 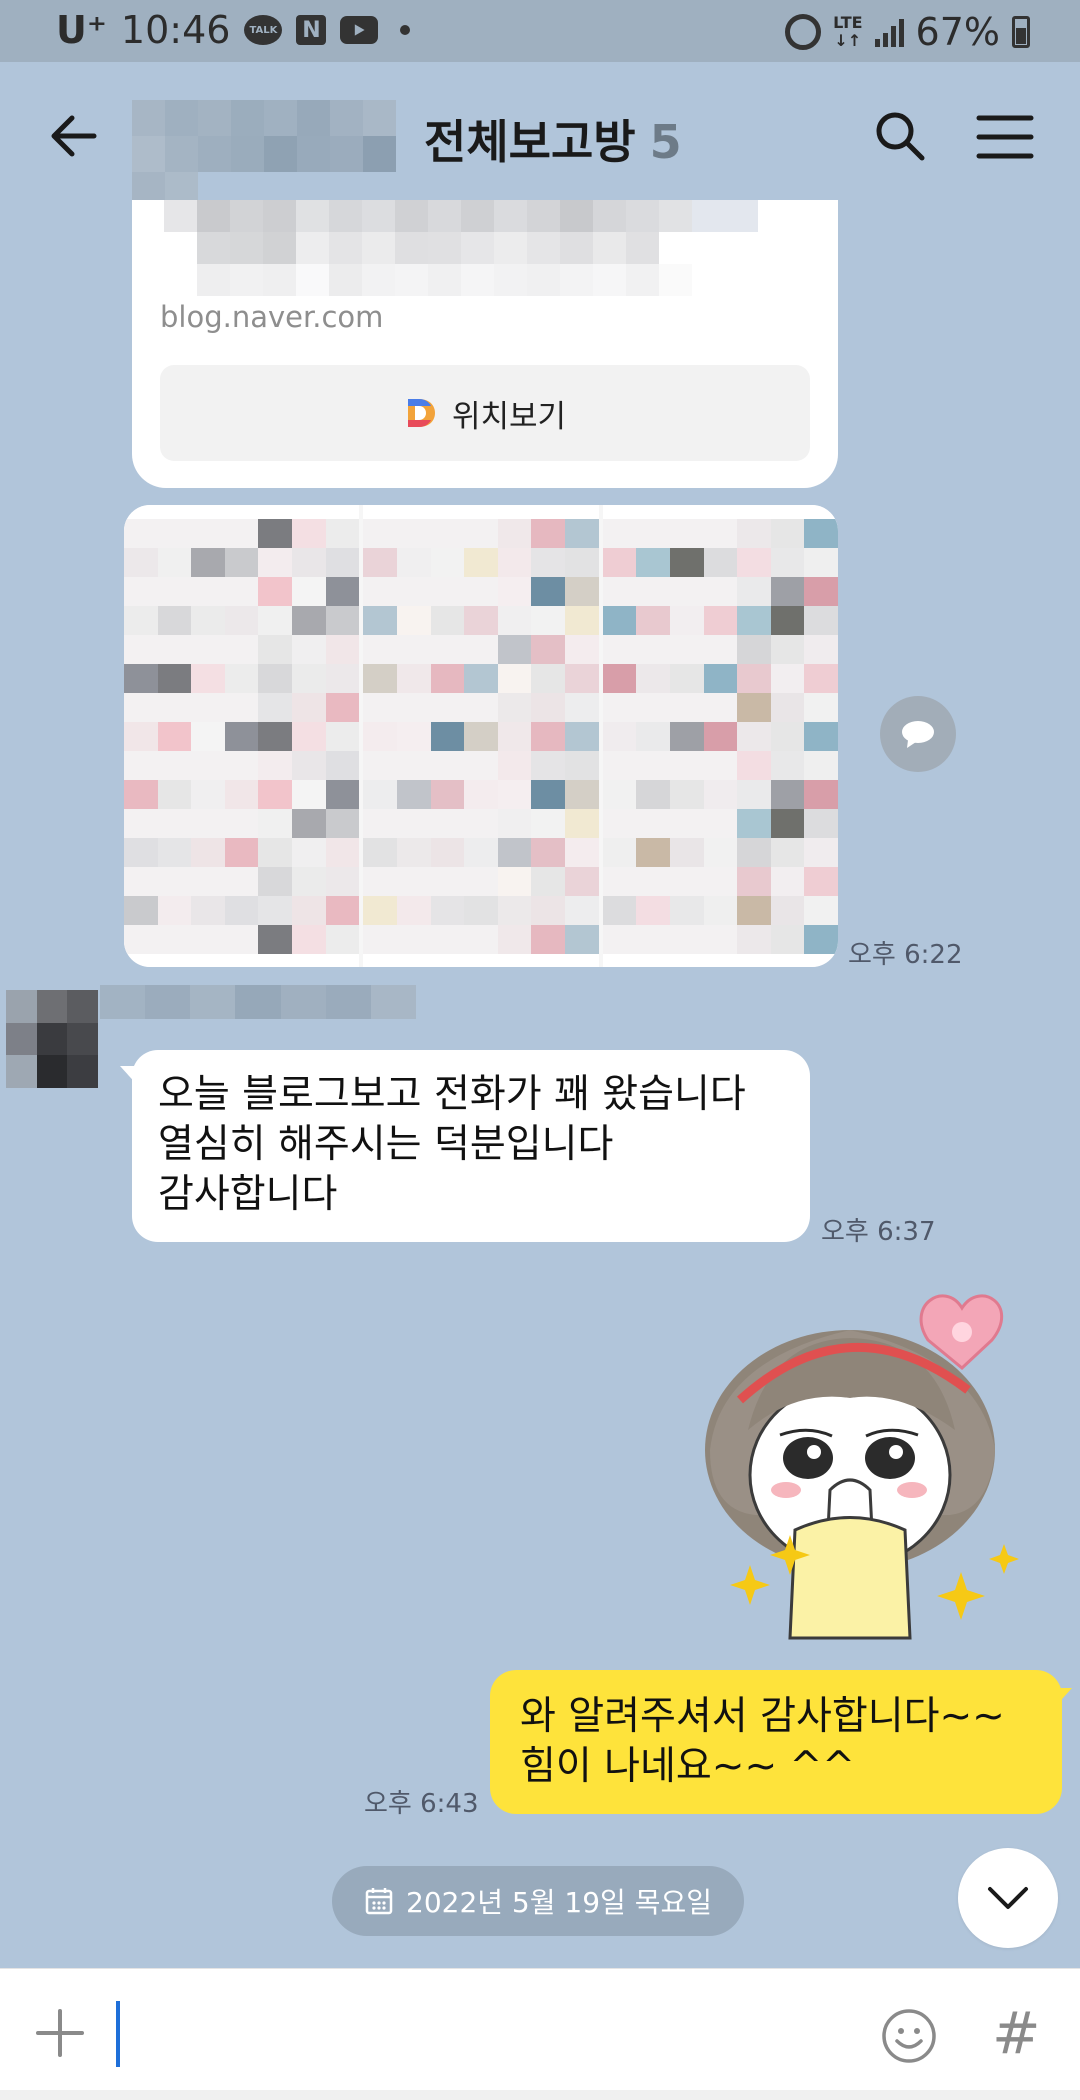 What do you see at coordinates (873, 1460) in the screenshot?
I see `emoticon-sticker` at bounding box center [873, 1460].